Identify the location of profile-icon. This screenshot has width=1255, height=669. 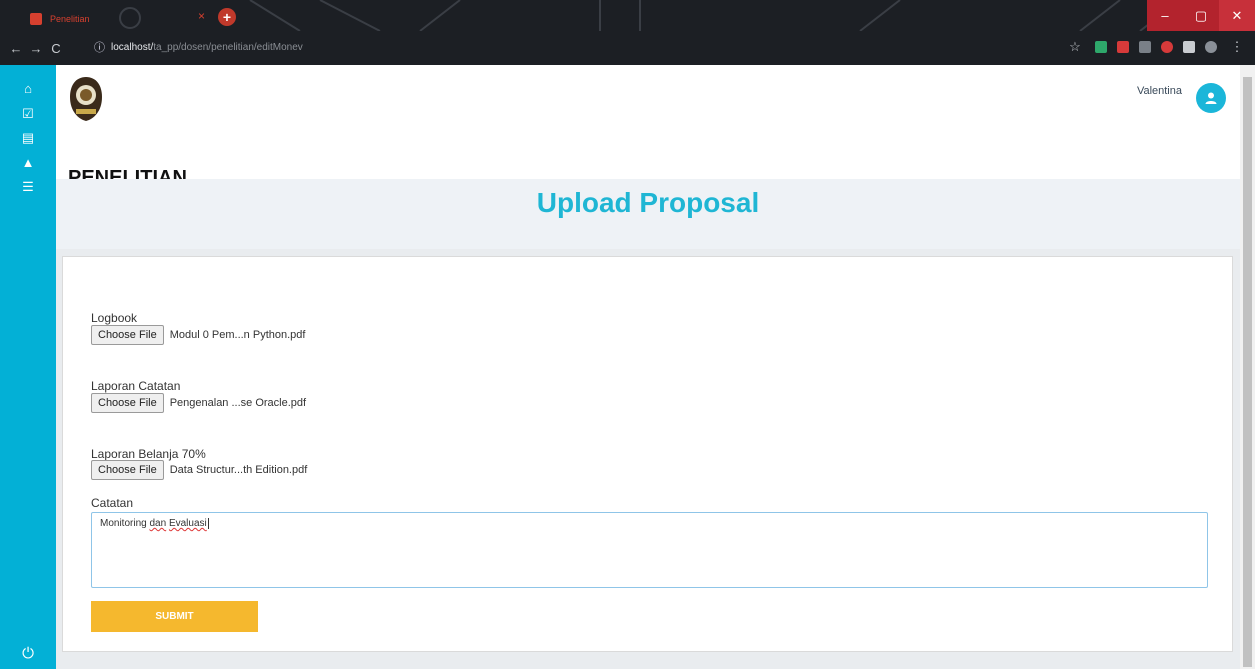
(1211, 47).